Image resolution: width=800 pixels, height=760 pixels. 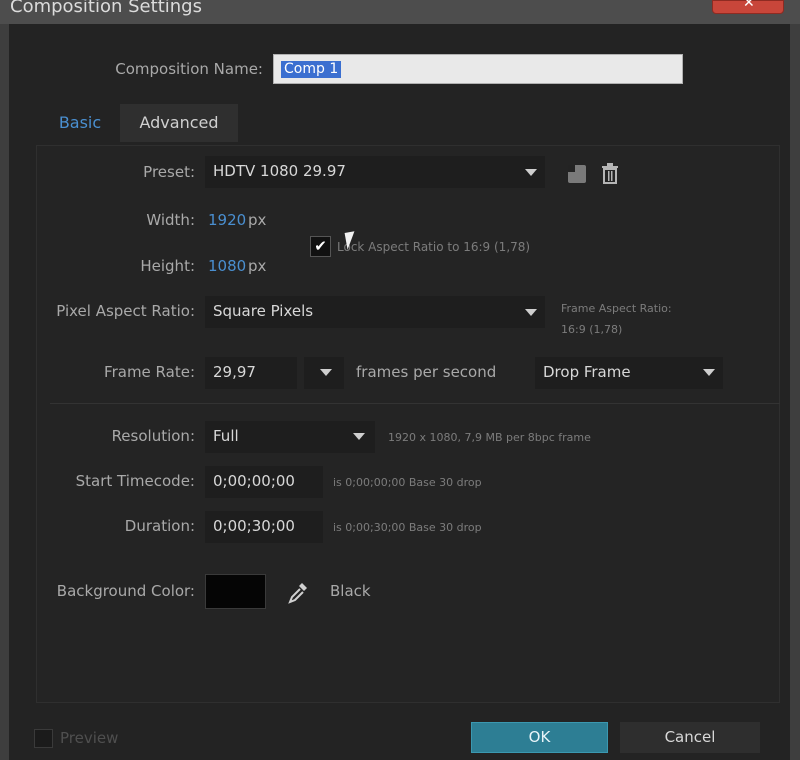 I want to click on frame-rate-input: 29,97, so click(x=251, y=373).